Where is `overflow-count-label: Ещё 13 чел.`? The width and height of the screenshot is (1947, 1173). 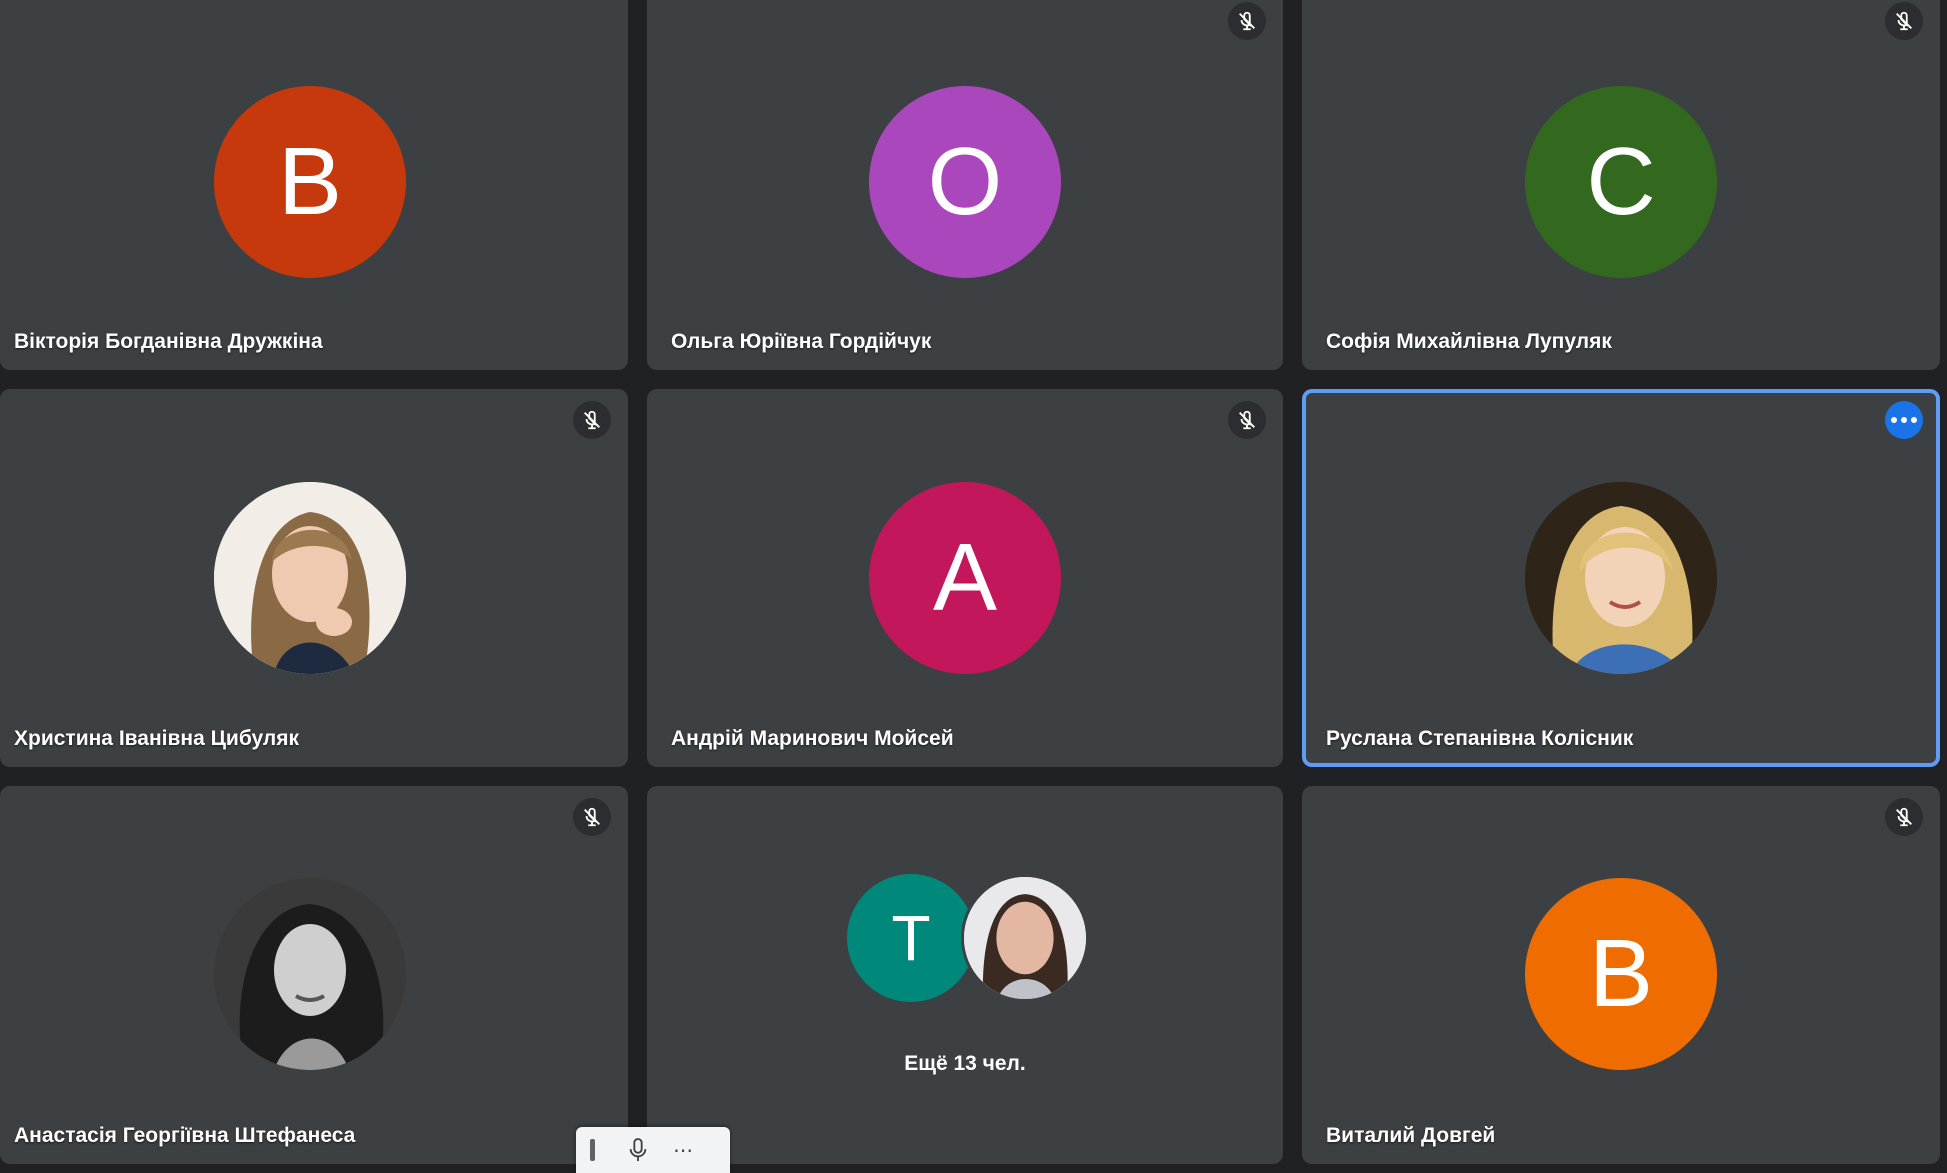
overflow-count-label: Ещё 13 чел. is located at coordinates (965, 1063).